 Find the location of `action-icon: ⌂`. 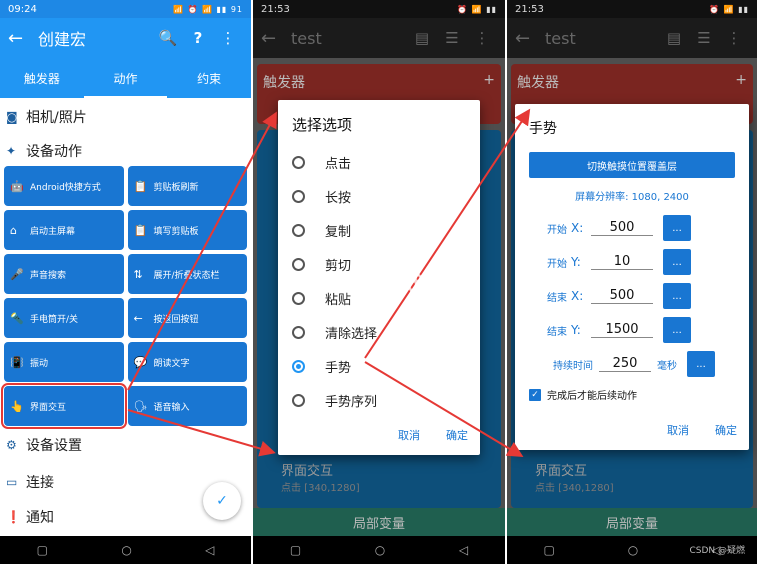

action-icon: ⌂ is located at coordinates (13, 230).